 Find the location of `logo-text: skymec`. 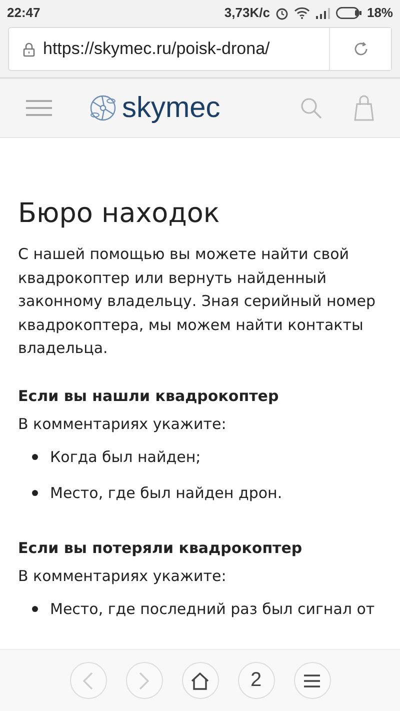

logo-text: skymec is located at coordinates (171, 108).